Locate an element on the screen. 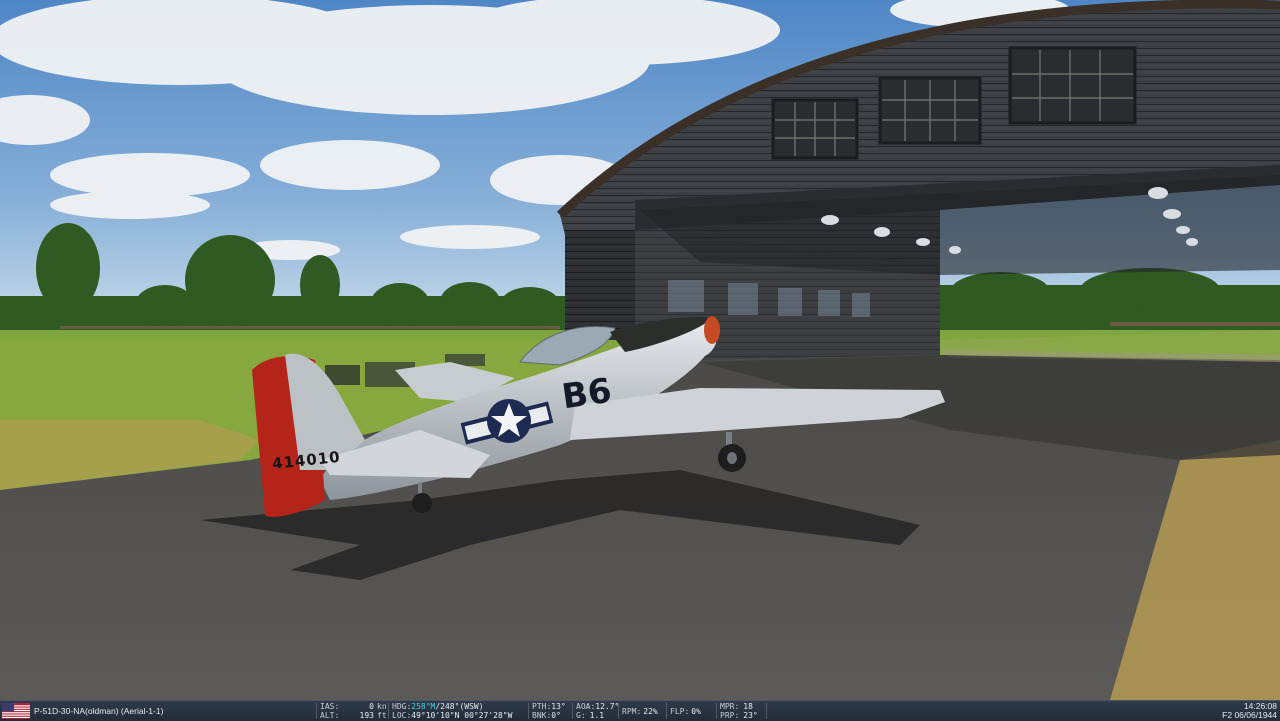 The image size is (1280, 721). aircraft-code-marking: B6 is located at coordinates (586, 394).